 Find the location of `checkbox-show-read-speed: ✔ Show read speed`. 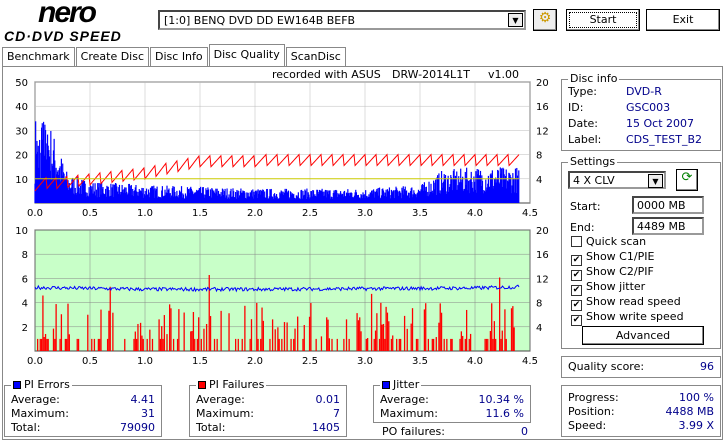

checkbox-show-read-speed: ✔ Show read speed is located at coordinates (627, 303).